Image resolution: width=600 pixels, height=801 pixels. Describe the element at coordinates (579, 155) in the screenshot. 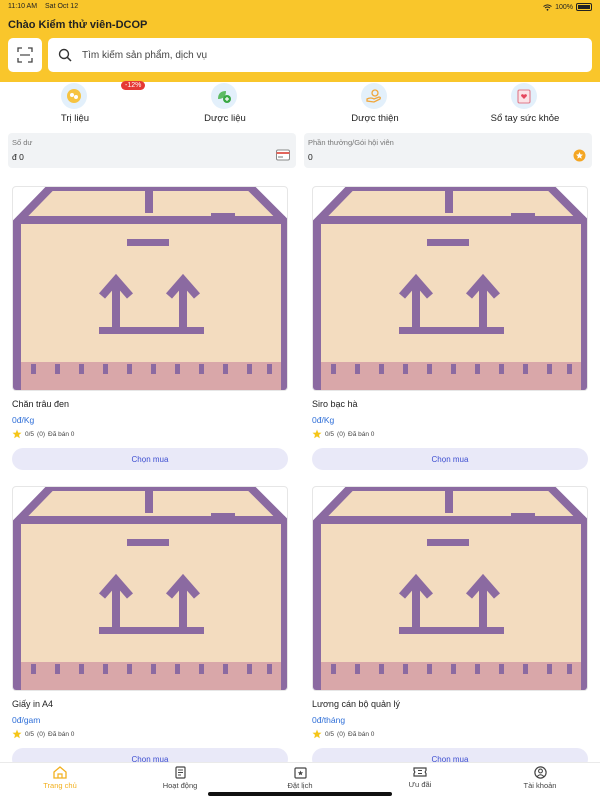

I see `coin-icon` at that location.